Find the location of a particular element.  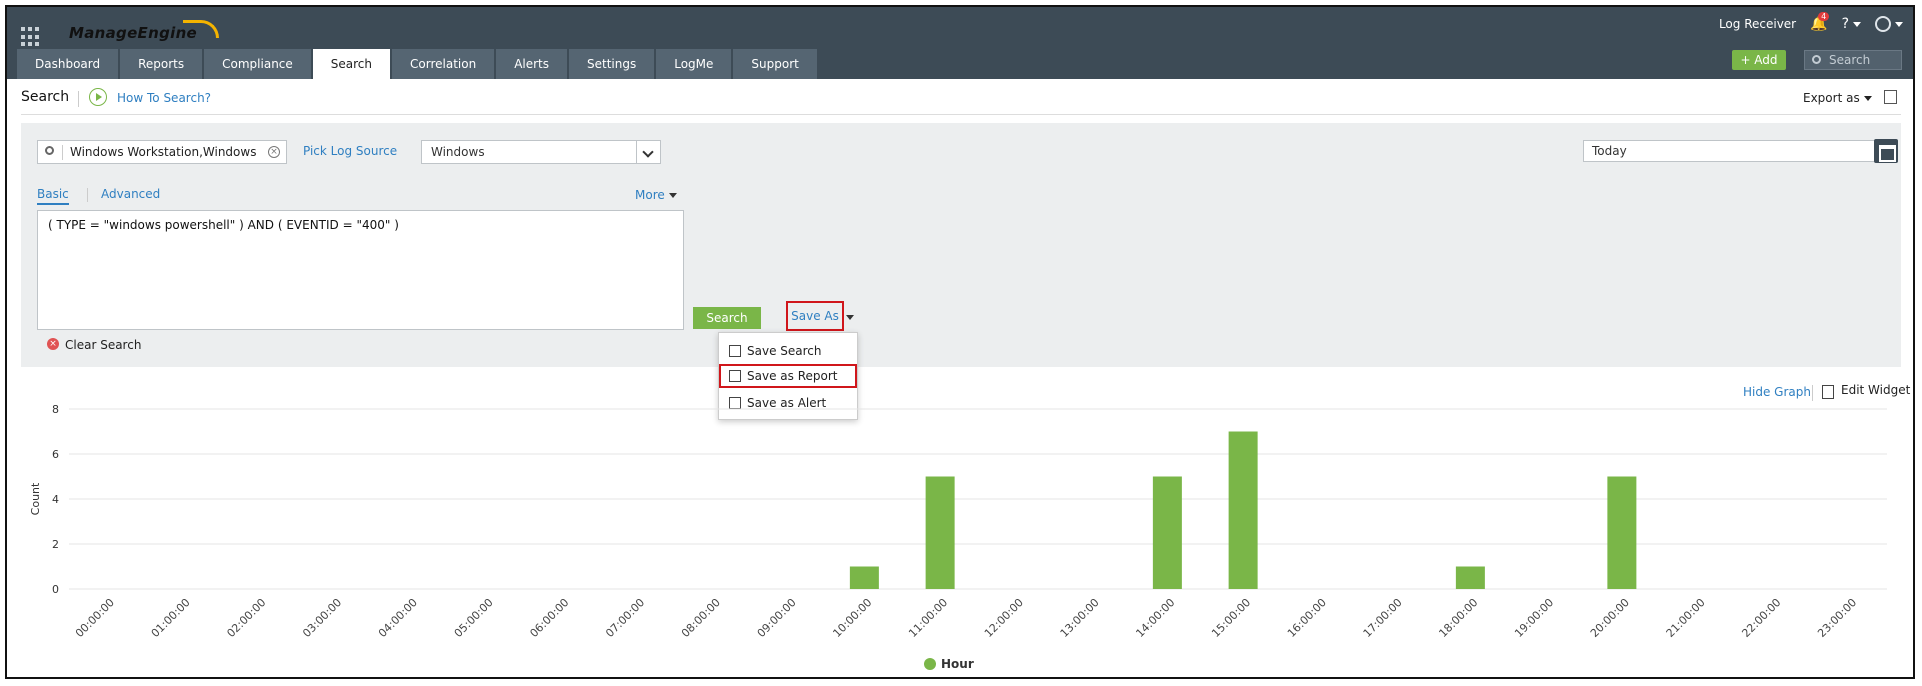

menu-item-save-search: Save Search is located at coordinates (788, 351).